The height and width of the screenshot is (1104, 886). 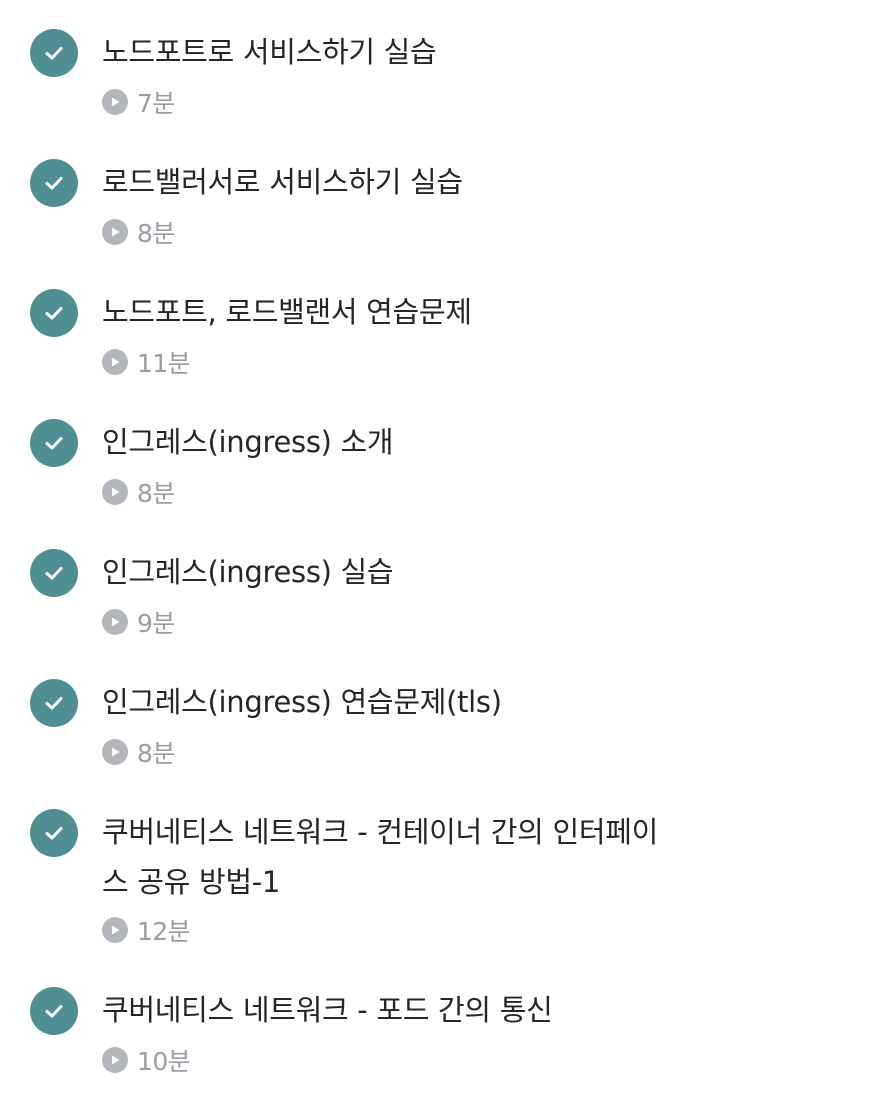 What do you see at coordinates (302, 702) in the screenshot?
I see `lesson-title: 인그레스(ingress) 연습문제(tls)` at bounding box center [302, 702].